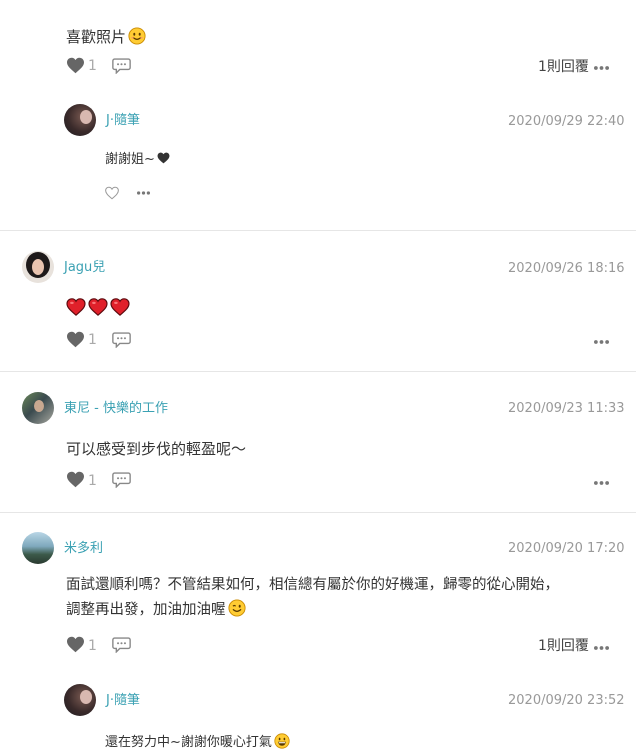  What do you see at coordinates (130, 159) in the screenshot?
I see `reply-text-body: 謝謝姐~` at bounding box center [130, 159].